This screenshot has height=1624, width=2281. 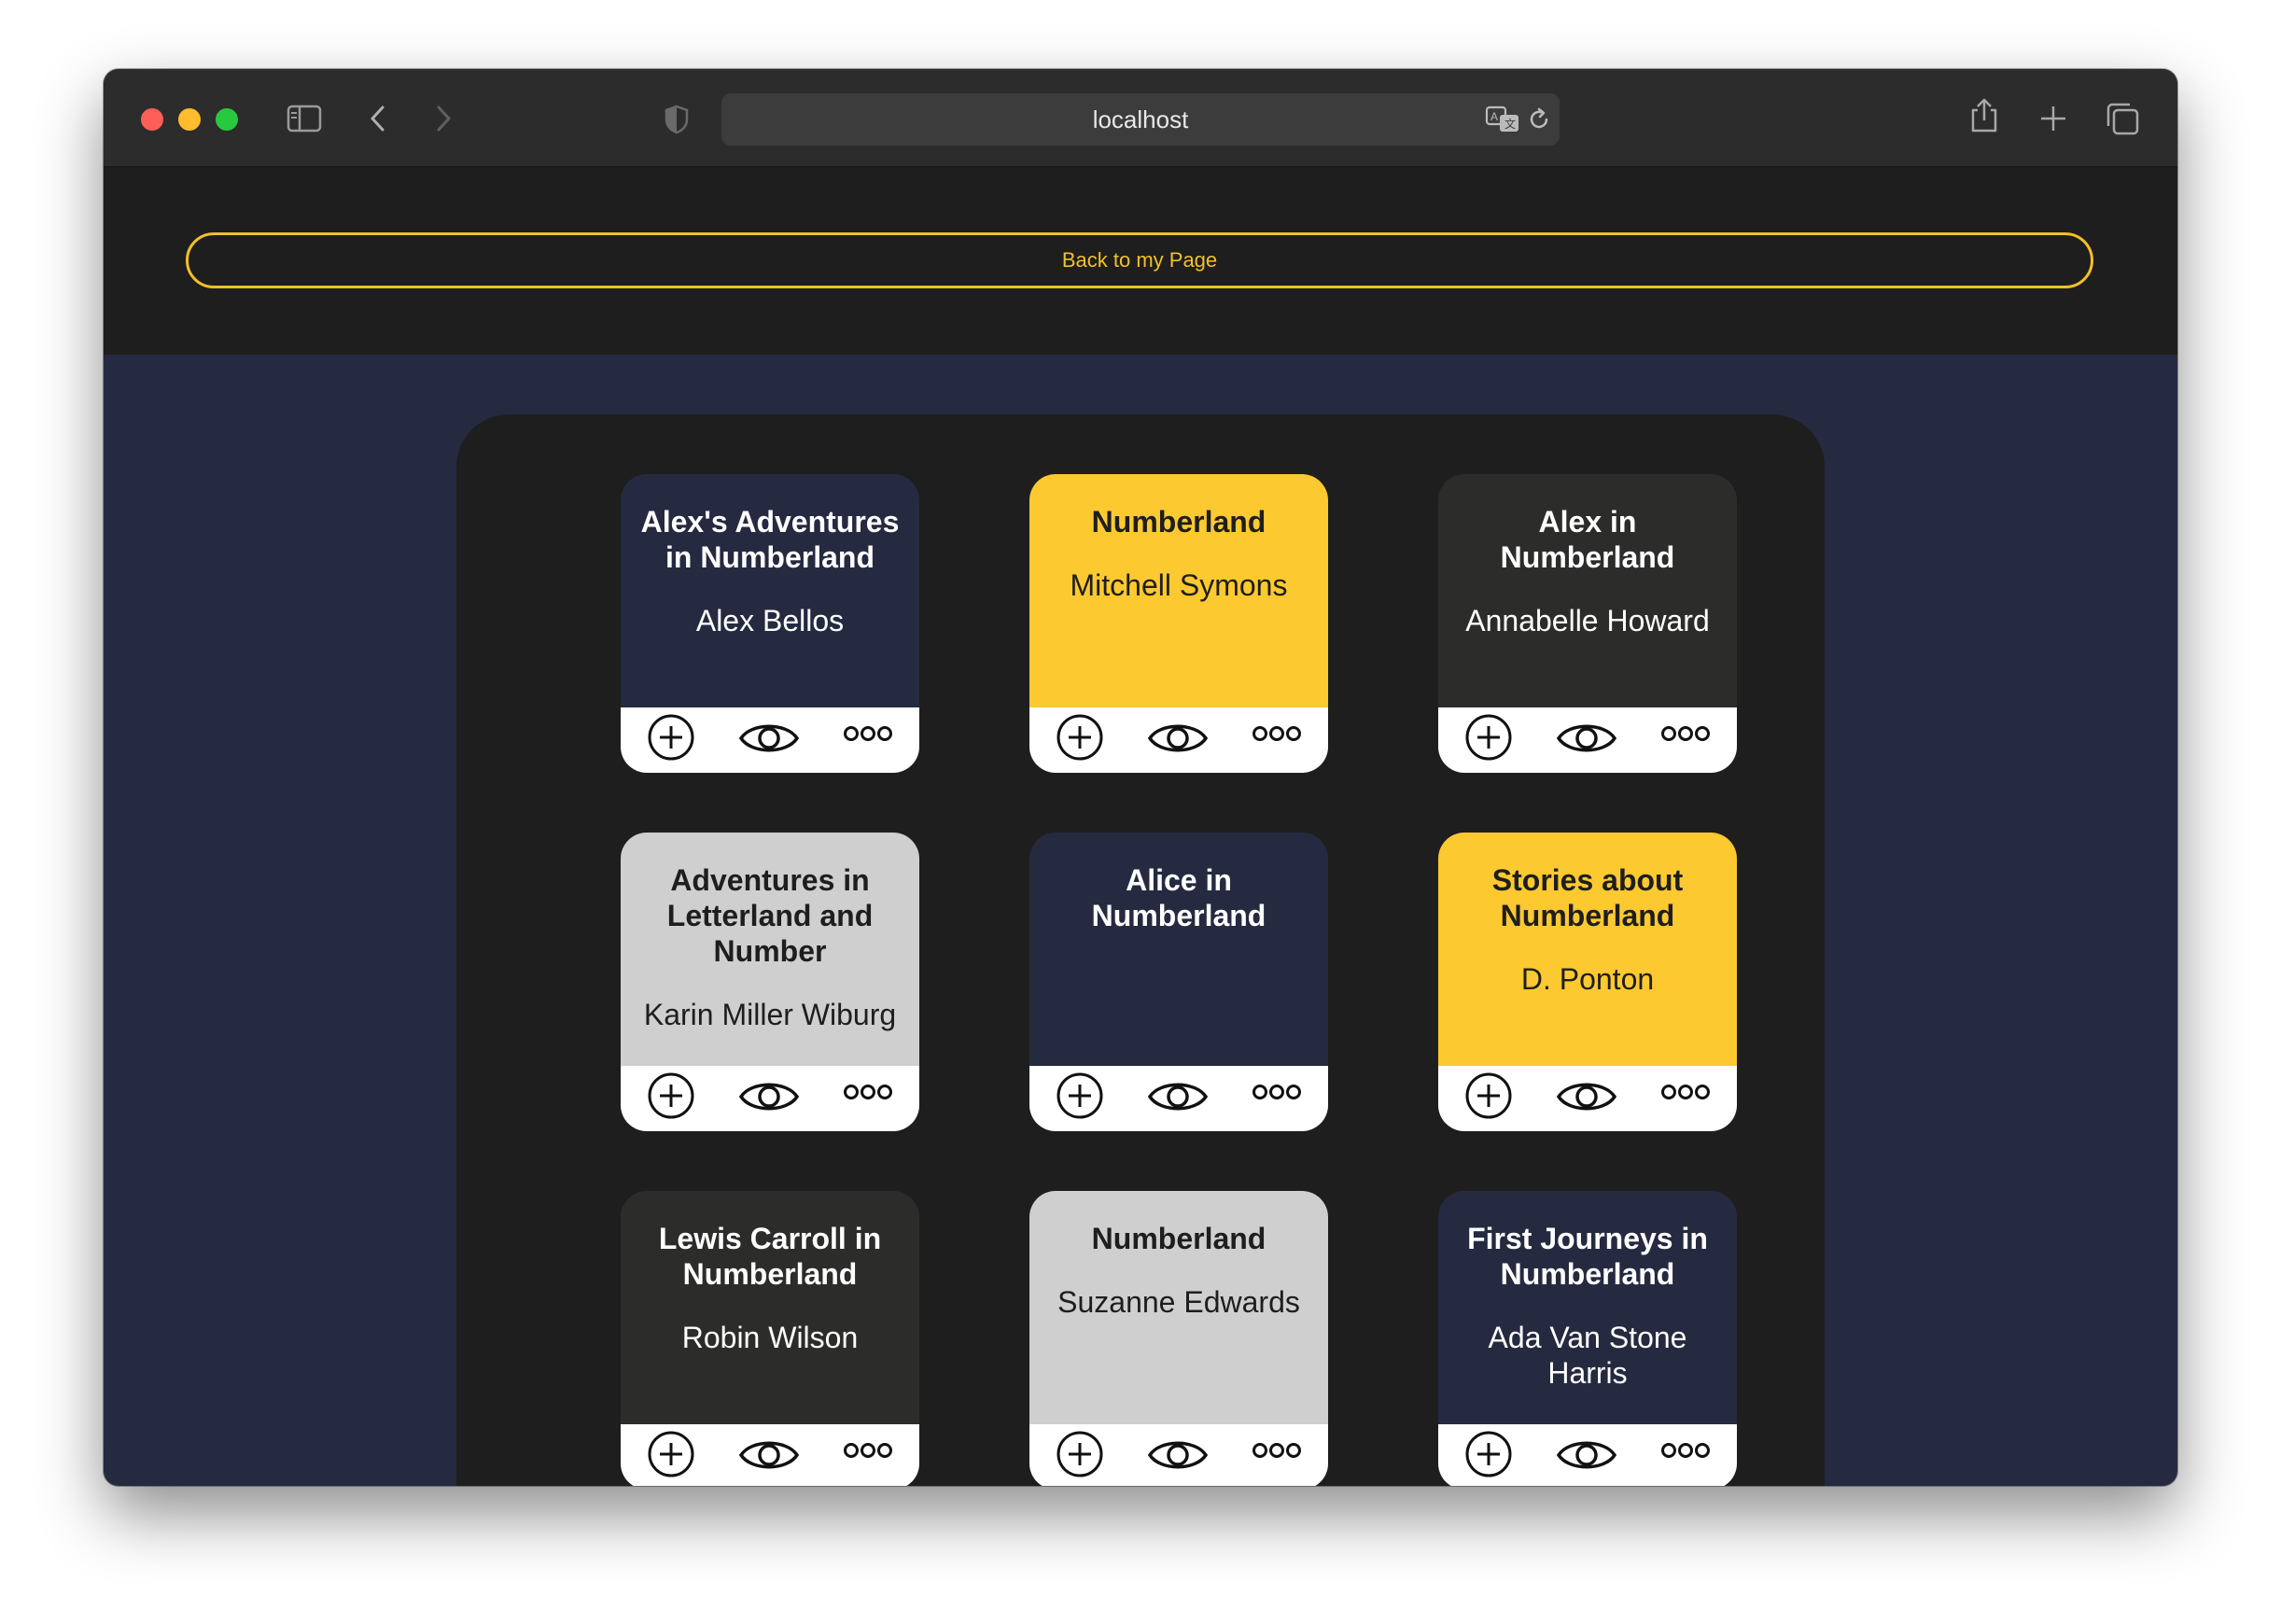 I want to click on close-window-button, so click(x=152, y=119).